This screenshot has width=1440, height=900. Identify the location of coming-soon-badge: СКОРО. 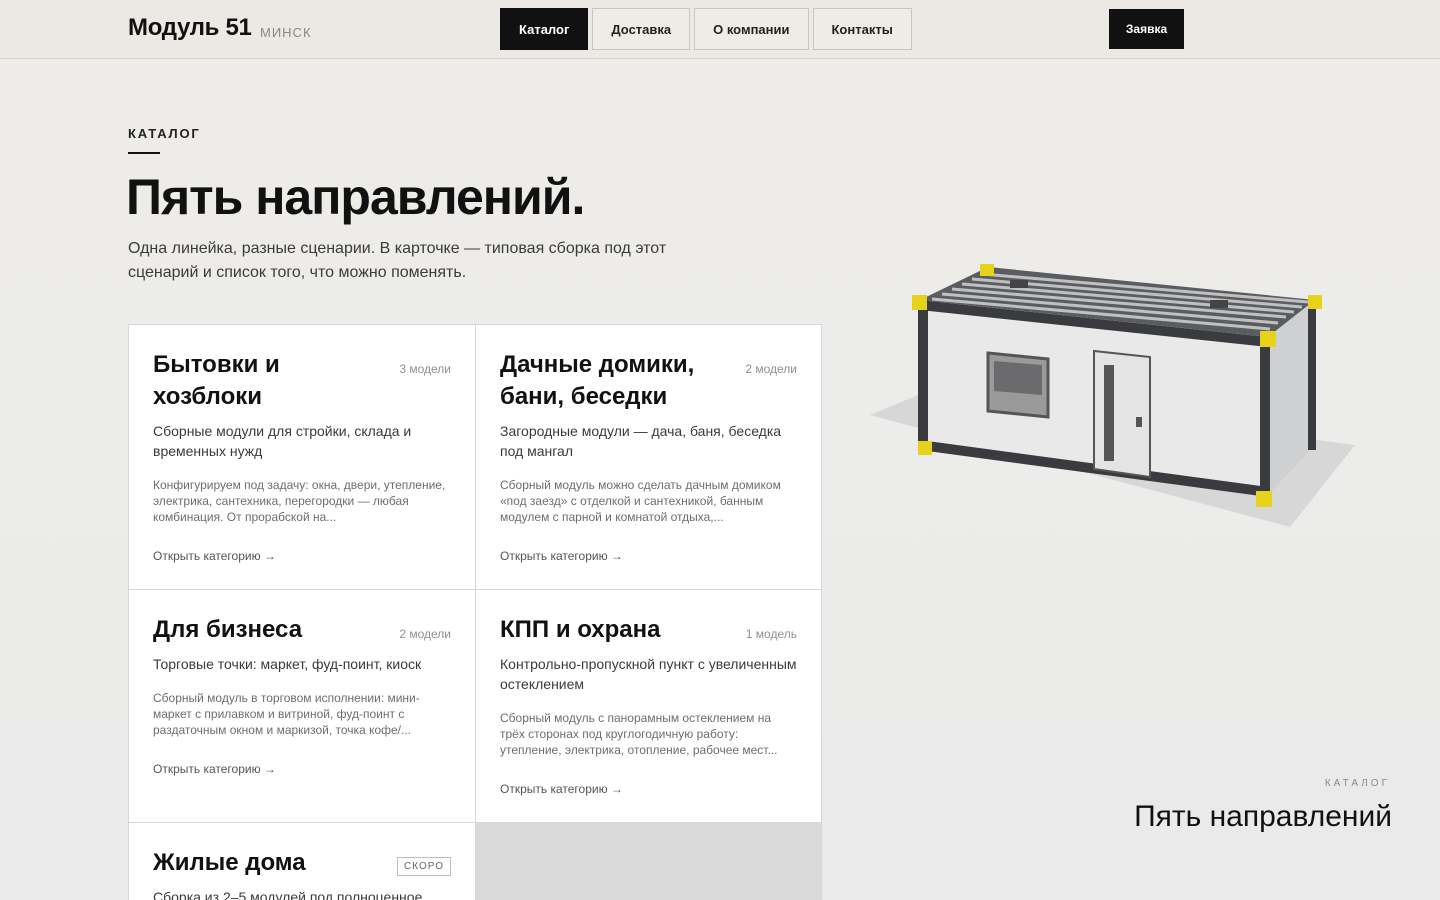
(424, 866).